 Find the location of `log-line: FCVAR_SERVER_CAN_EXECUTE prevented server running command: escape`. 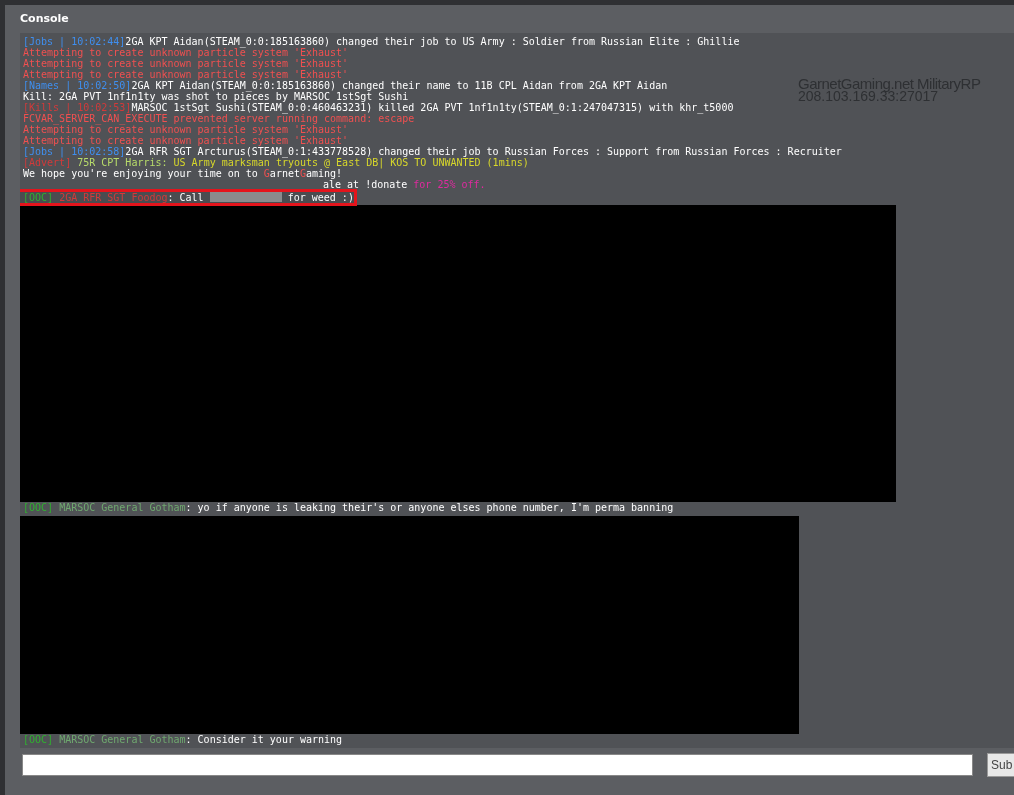

log-line: FCVAR_SERVER_CAN_EXECUTE prevented server running command: escape is located at coordinates (218, 118).